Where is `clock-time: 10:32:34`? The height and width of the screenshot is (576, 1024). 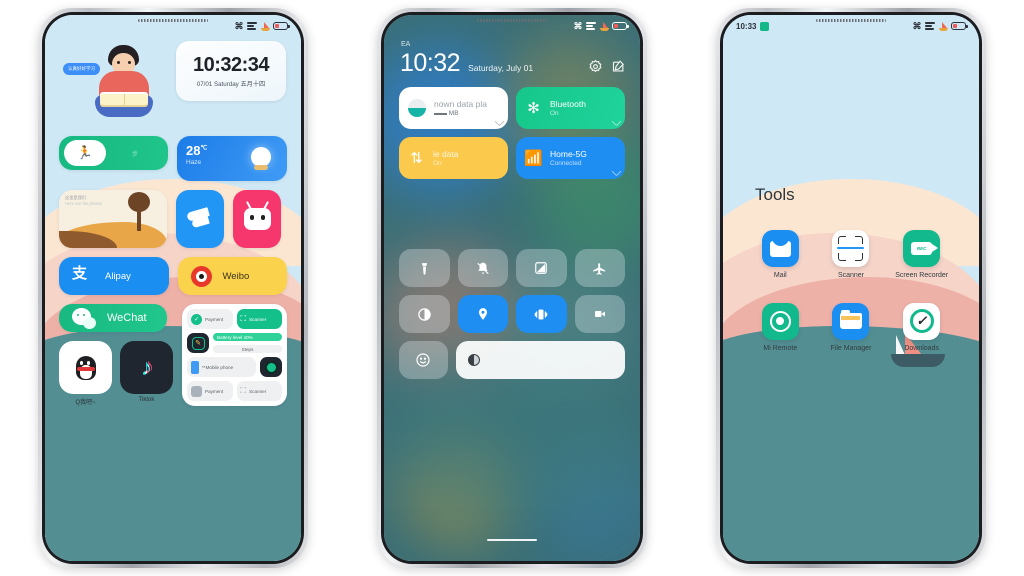 clock-time: 10:32:34 is located at coordinates (231, 65).